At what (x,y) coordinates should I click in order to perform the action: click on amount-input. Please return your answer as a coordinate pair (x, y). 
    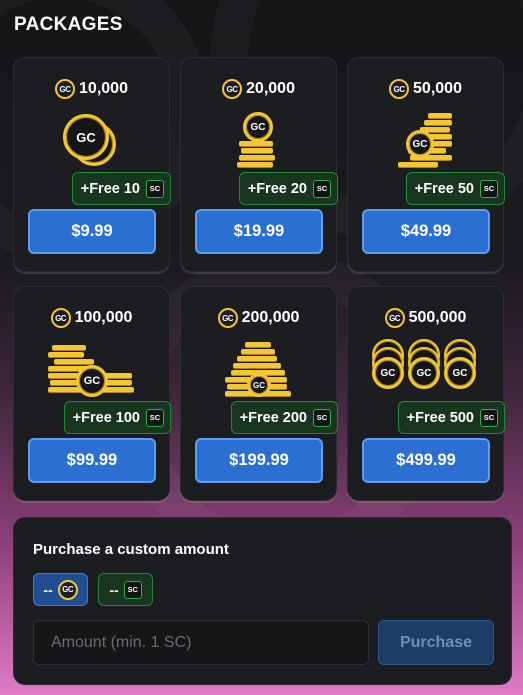
    Looking at the image, I should click on (201, 642).